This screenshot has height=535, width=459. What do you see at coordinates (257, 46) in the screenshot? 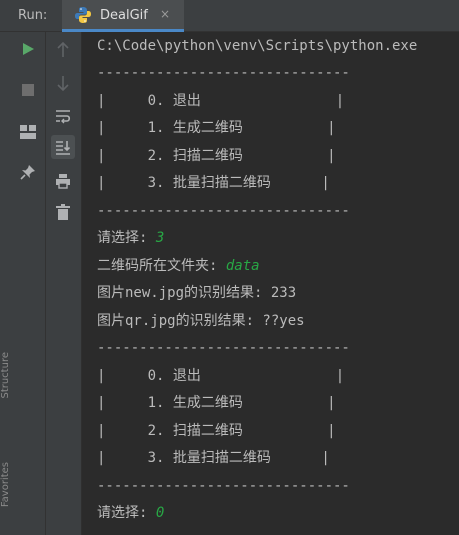
I see `console-line-0: C:\Code\python\venv\Scripts\python.exe` at bounding box center [257, 46].